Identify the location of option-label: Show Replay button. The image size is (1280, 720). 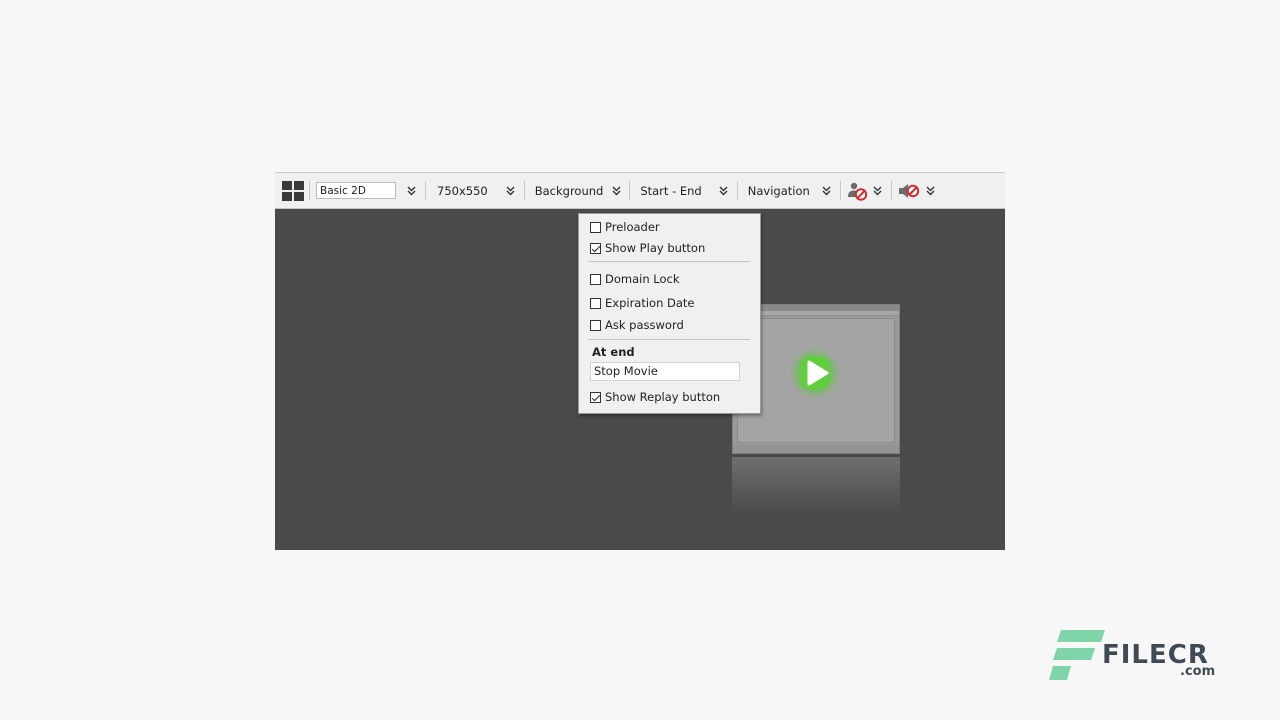
(663, 397).